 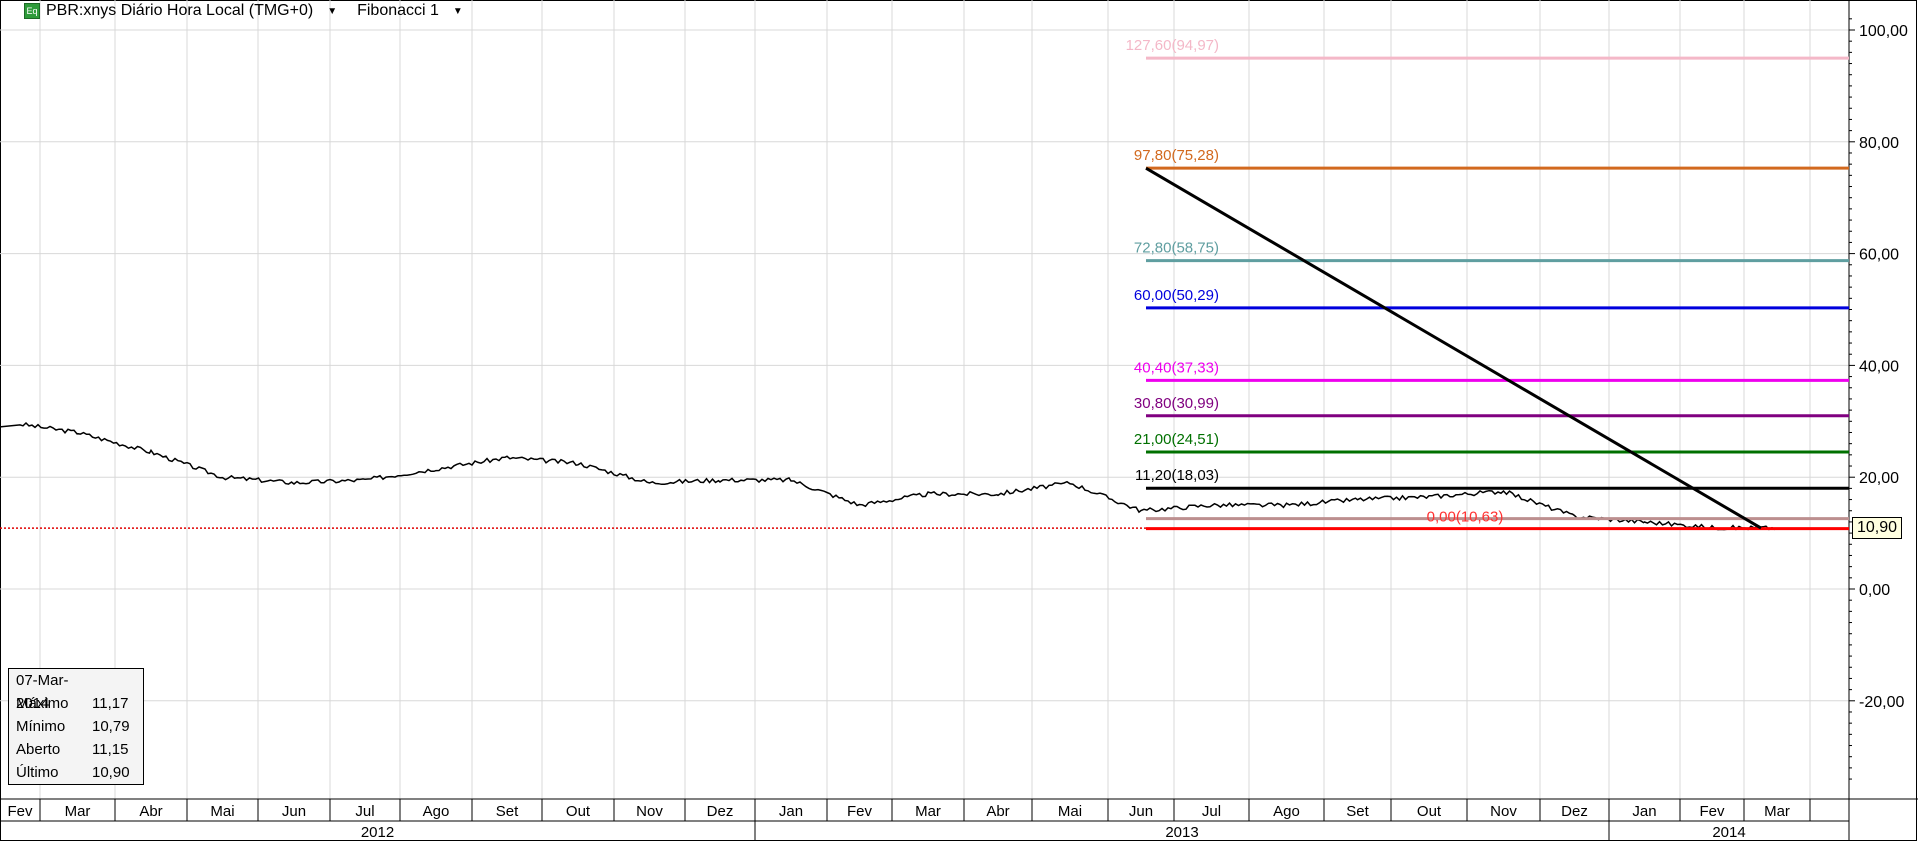 I want to click on info-label: Mínimo, so click(x=41, y=726).